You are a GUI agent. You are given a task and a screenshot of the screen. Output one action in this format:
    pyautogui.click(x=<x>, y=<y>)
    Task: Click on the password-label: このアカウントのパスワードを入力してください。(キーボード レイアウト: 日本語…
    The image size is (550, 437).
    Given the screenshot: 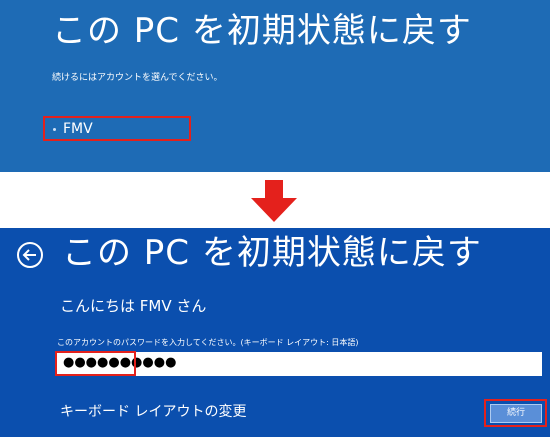 What is the action you would take?
    pyautogui.click(x=208, y=342)
    